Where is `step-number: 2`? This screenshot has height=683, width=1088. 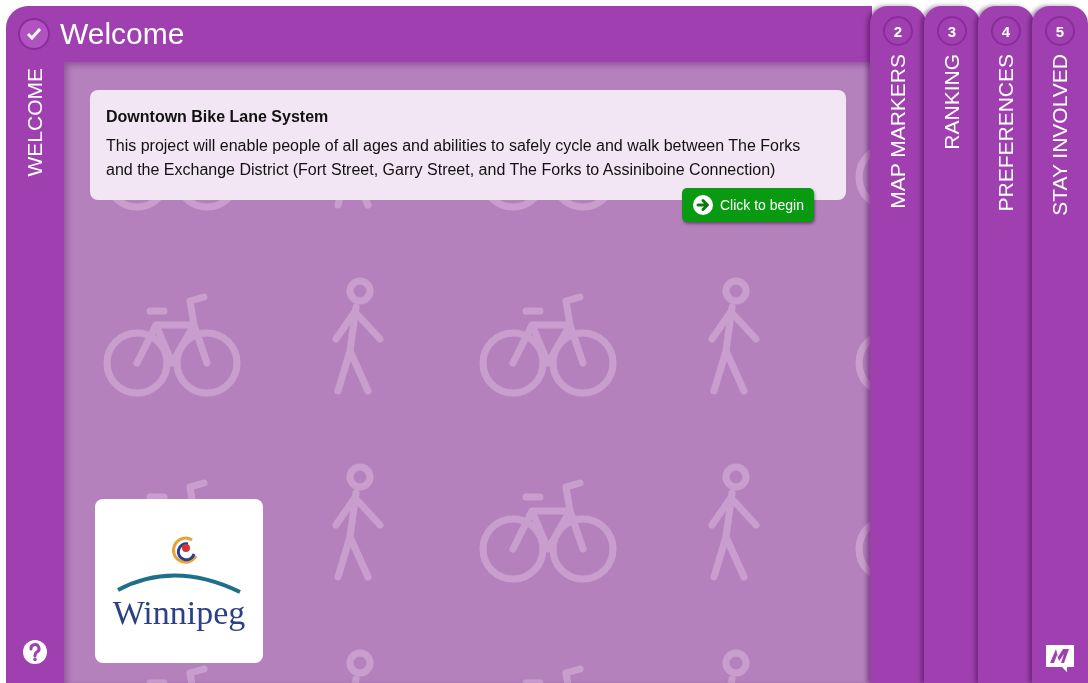
step-number: 2 is located at coordinates (898, 31).